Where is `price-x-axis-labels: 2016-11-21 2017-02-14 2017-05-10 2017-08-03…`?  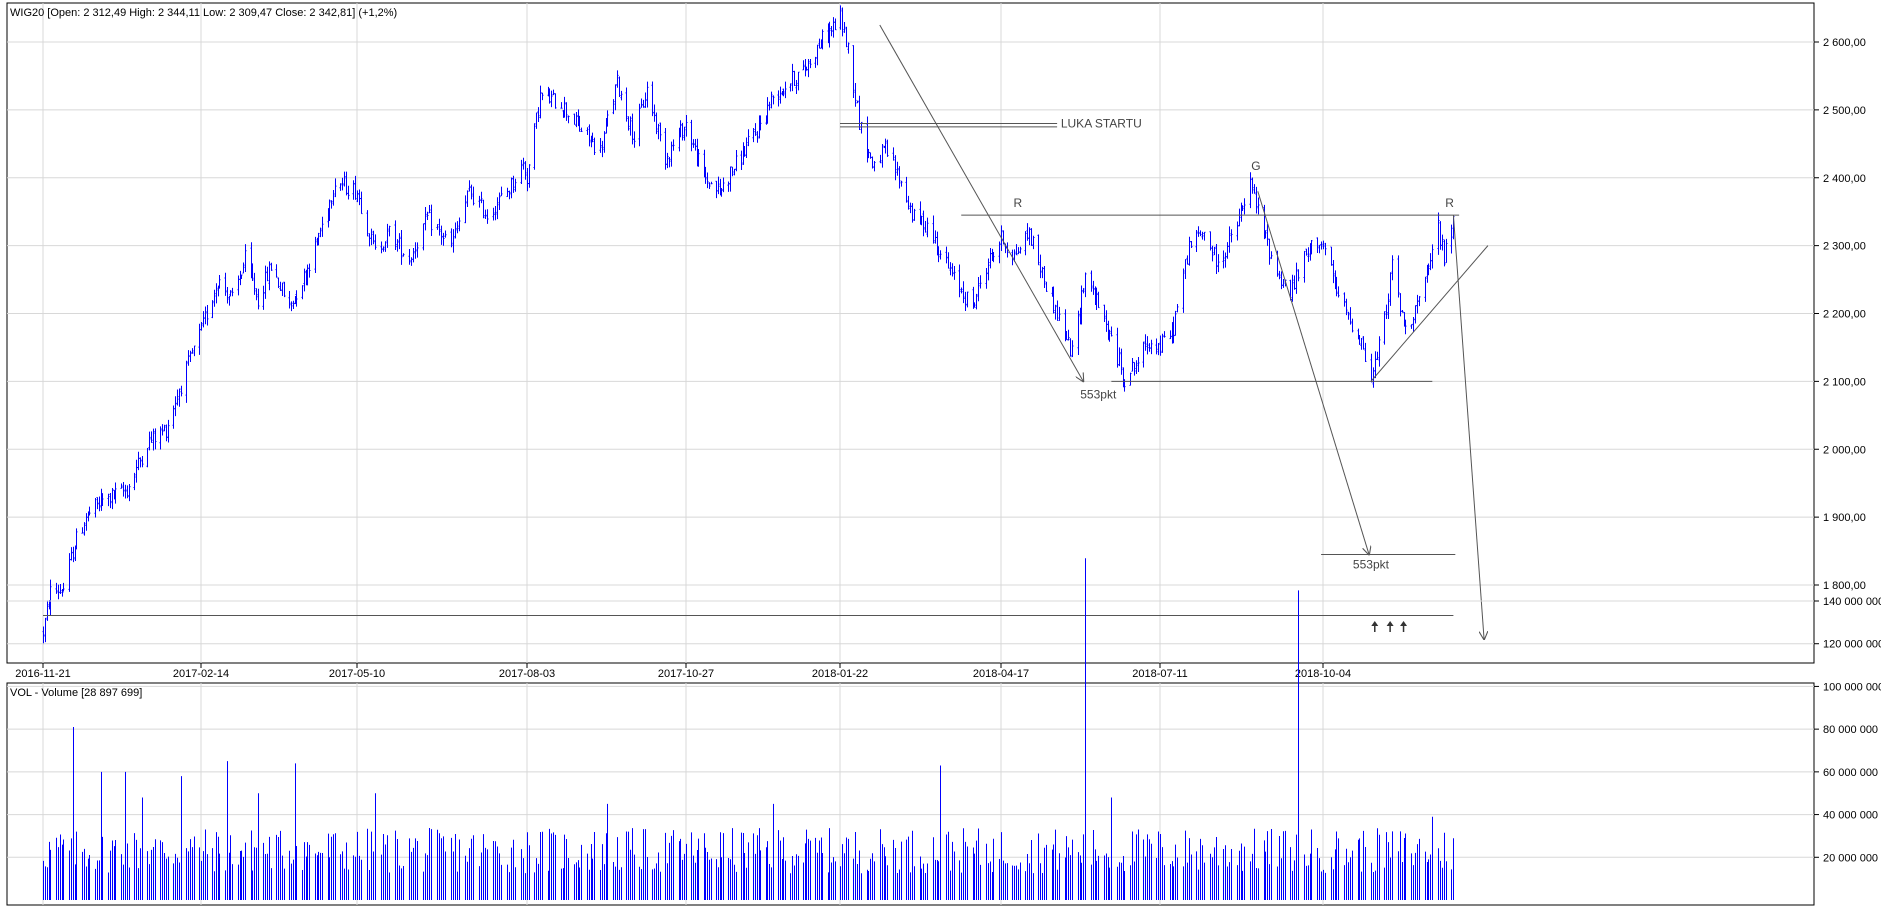 price-x-axis-labels: 2016-11-21 2017-02-14 2017-05-10 2017-08-03… is located at coordinates (683, 674).